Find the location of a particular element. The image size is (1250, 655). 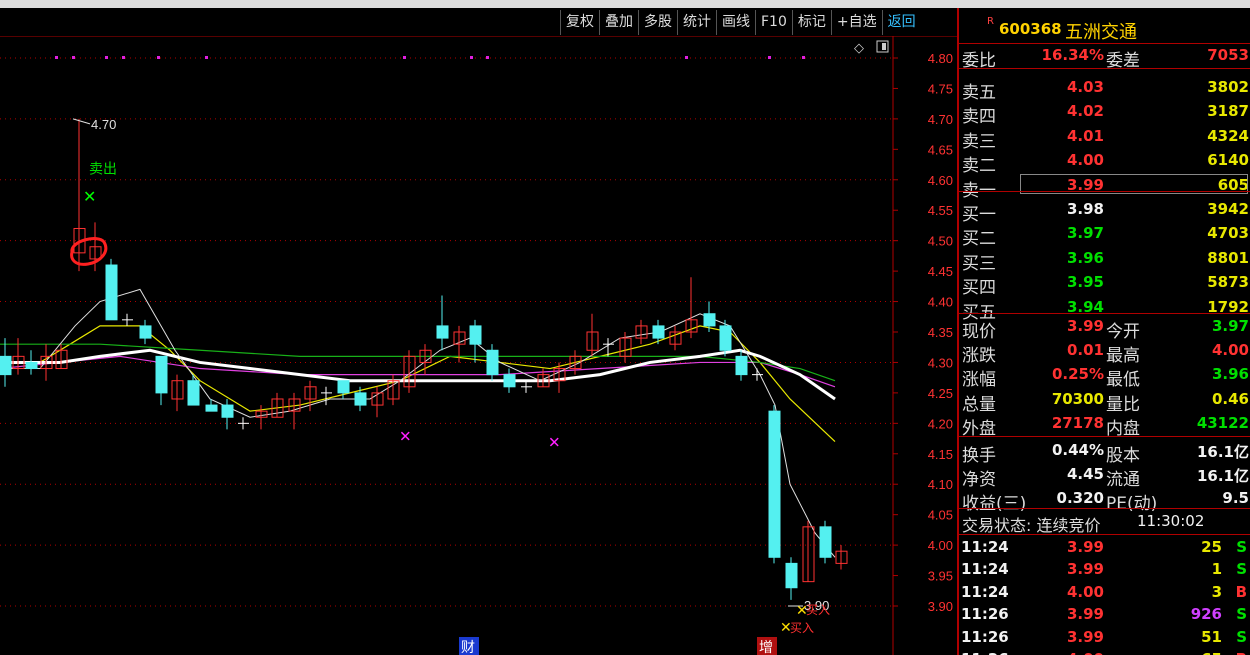

diamond-icon: ◇ is located at coordinates (859, 48).